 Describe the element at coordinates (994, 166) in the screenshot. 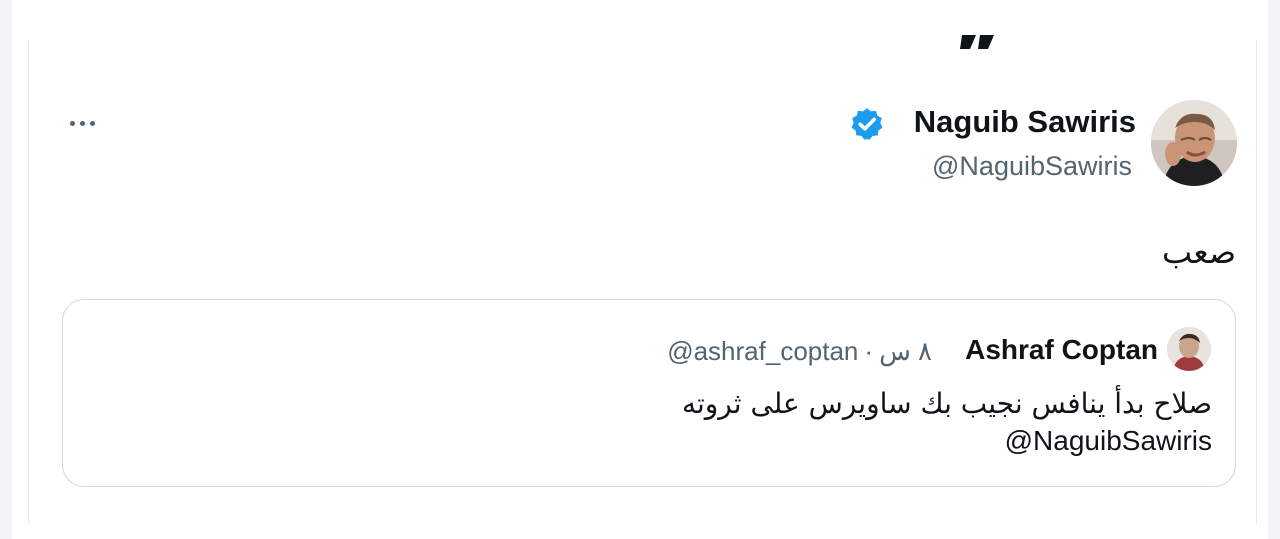

I see `author-handle: @NaguibSawiris` at that location.